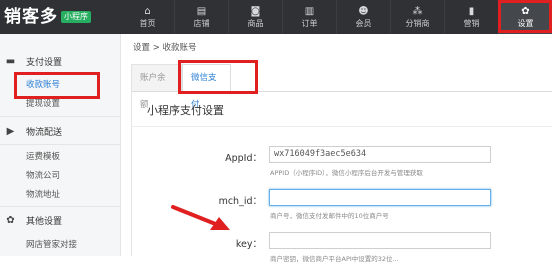 This screenshot has height=263, width=552. I want to click on nav-orders: ▥ 订单, so click(310, 17).